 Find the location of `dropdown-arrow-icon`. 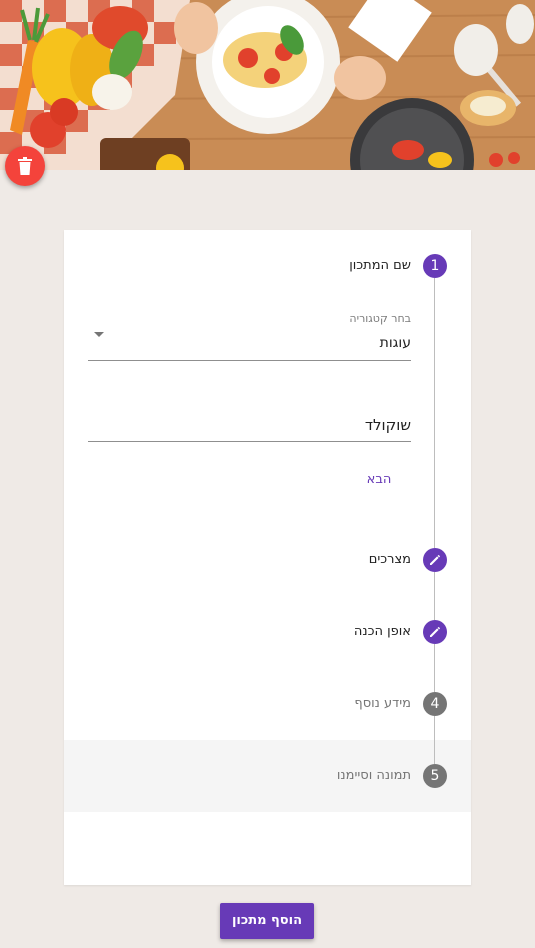

dropdown-arrow-icon is located at coordinates (99, 334).